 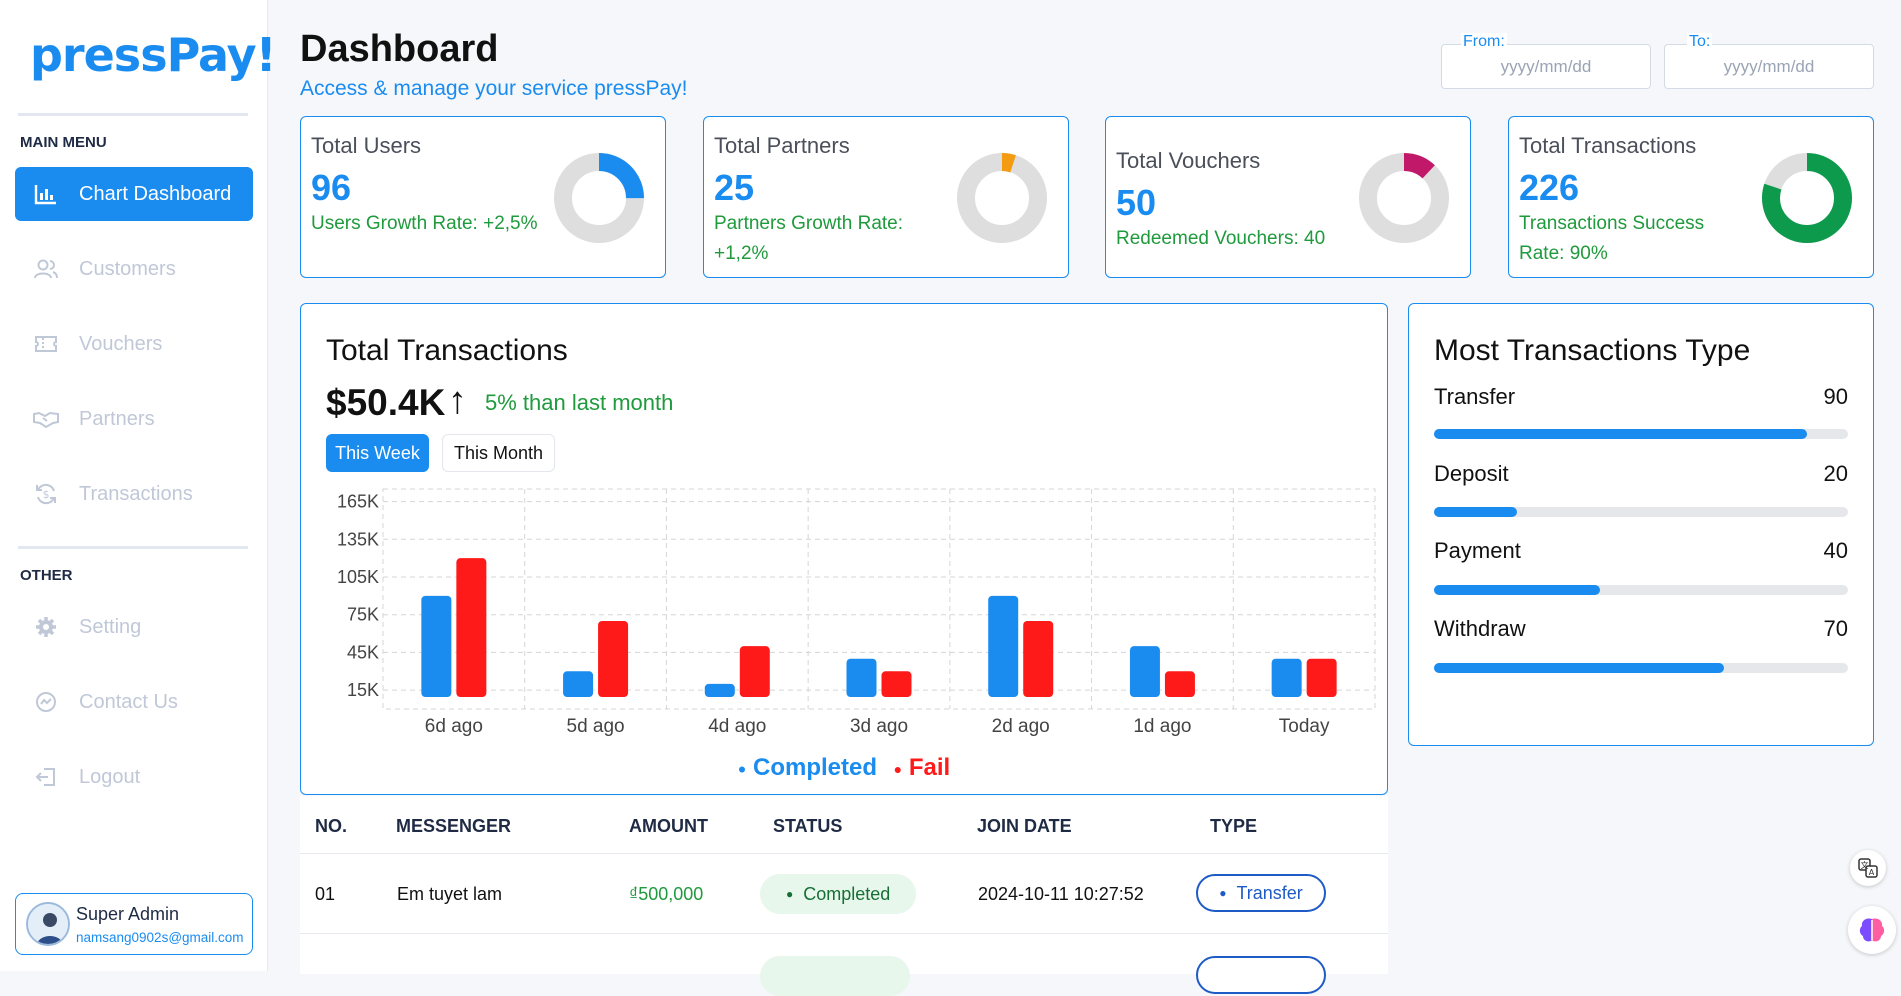 I want to click on app-logo: pressPay!, so click(x=153, y=55).